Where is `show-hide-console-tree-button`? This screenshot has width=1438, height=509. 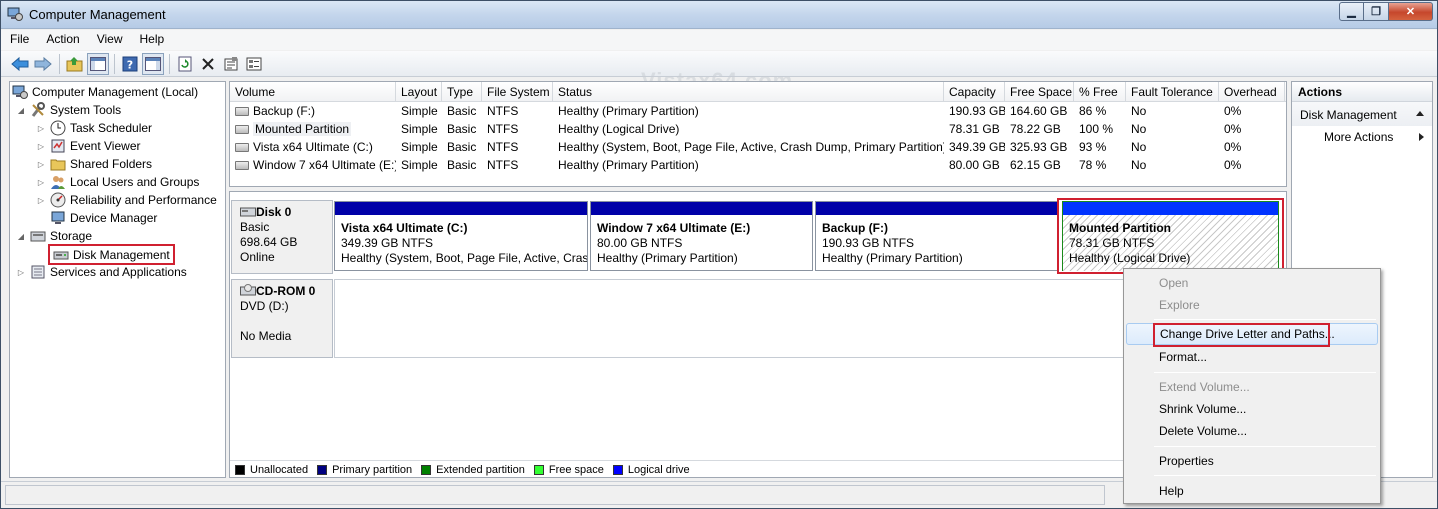 show-hide-console-tree-button is located at coordinates (98, 63).